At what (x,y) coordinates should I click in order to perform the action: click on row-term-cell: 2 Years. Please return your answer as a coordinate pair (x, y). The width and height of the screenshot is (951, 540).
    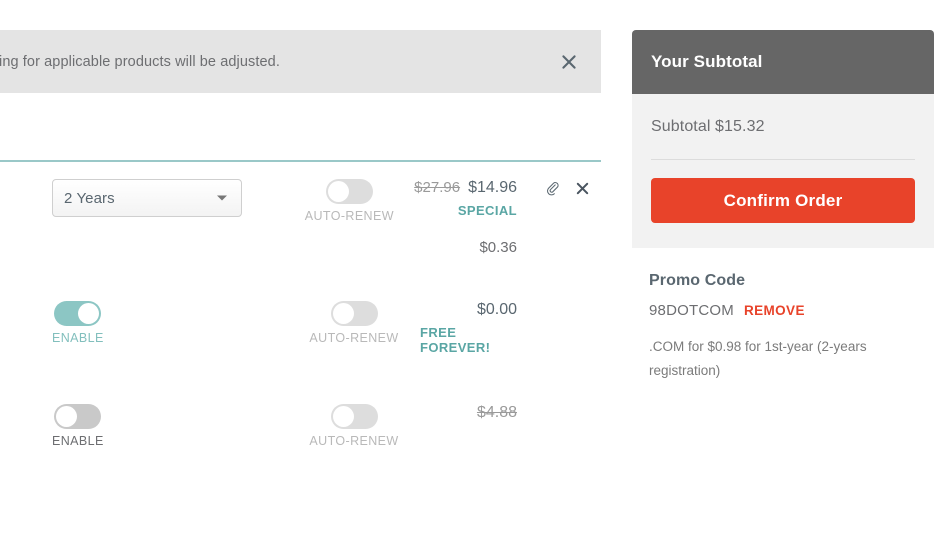
    Looking at the image, I should click on (123, 198).